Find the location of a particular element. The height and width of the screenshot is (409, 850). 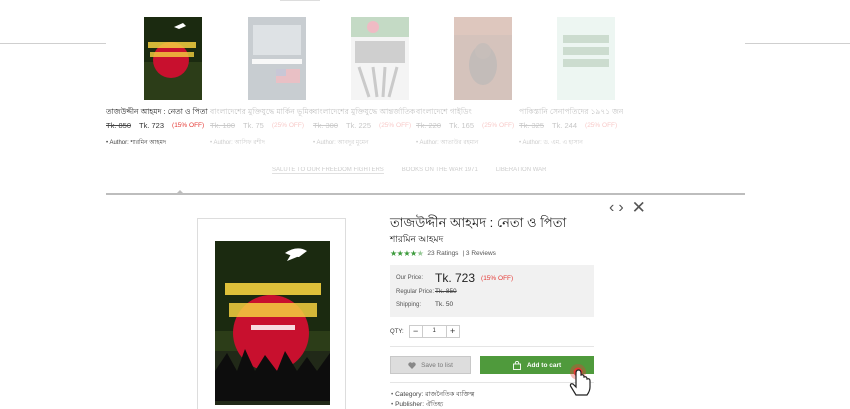

rating-row: ★★★★★ 23 Ratings | 3 Reviews is located at coordinates (443, 253).